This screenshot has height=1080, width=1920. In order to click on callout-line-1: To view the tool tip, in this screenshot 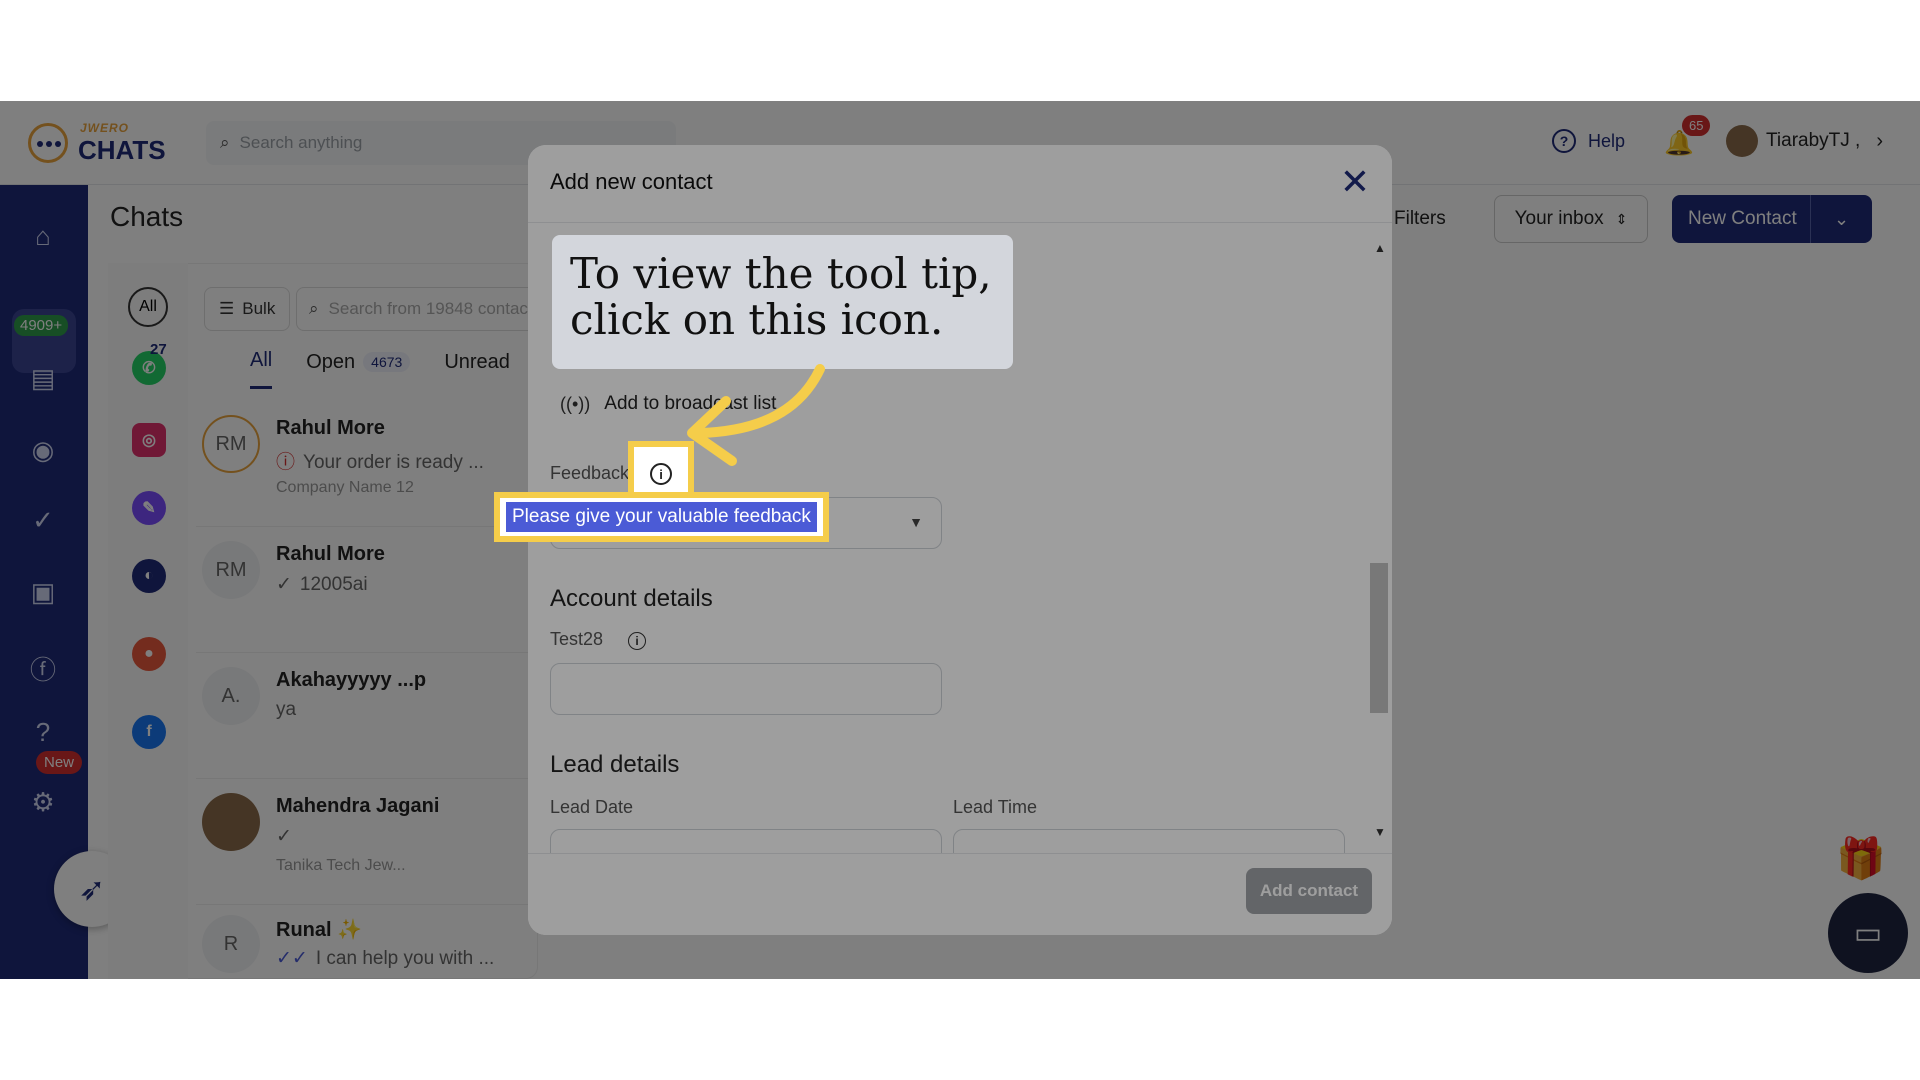, I will do `click(781, 273)`.